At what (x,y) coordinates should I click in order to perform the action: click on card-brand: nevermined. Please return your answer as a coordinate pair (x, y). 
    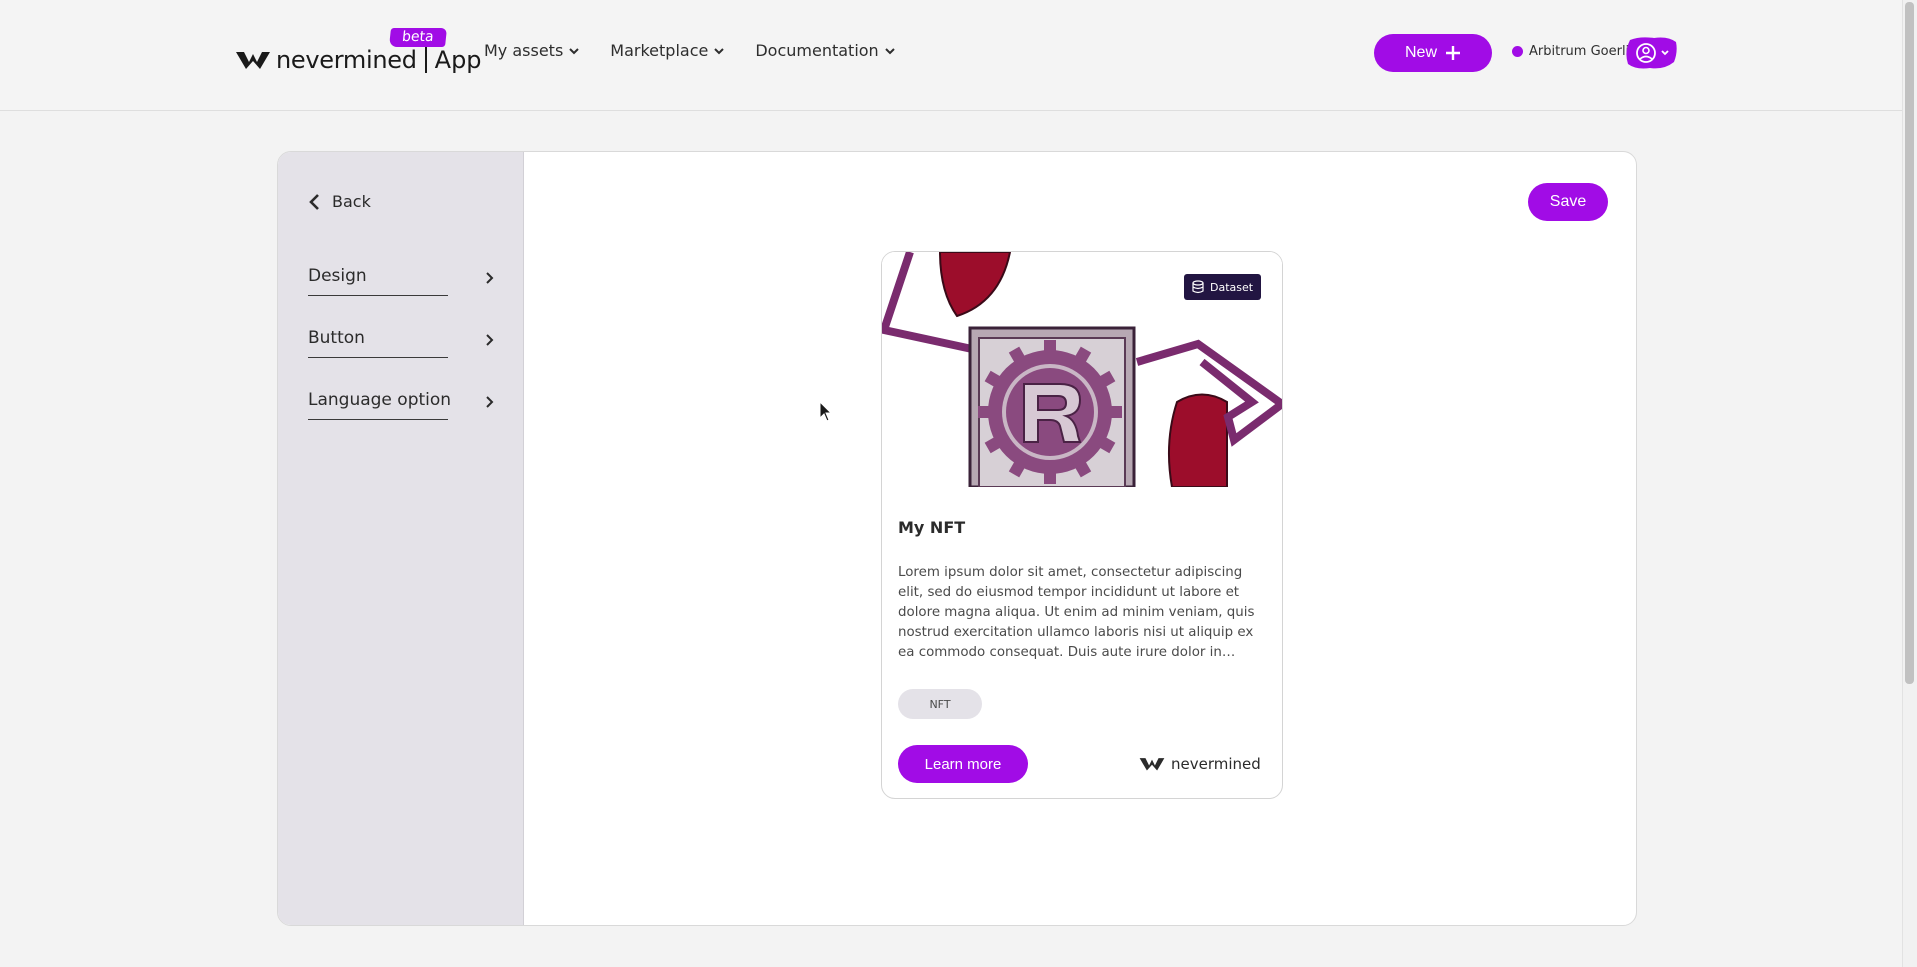
    Looking at the image, I should click on (1200, 764).